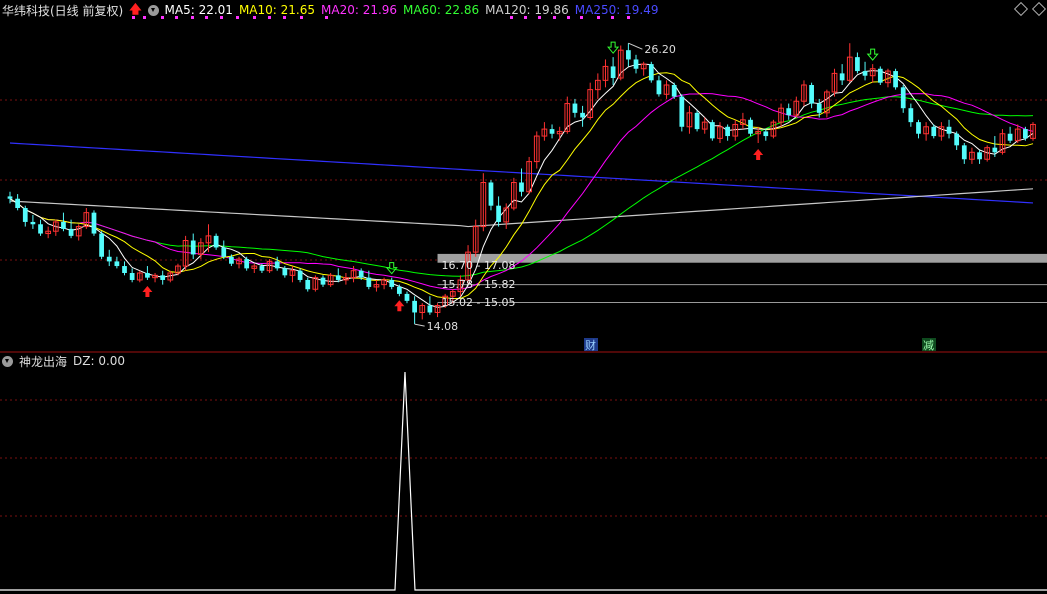 This screenshot has width=1047, height=594. Describe the element at coordinates (479, 265) in the screenshot. I see `support-zone-label: 16.70 - 17.08` at that location.